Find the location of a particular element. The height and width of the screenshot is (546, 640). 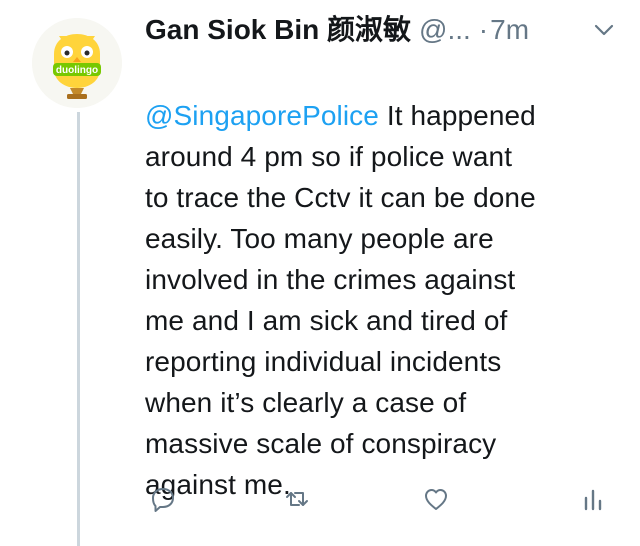

duolingo-owl-trophy-icon: duolingo is located at coordinates (77, 63).